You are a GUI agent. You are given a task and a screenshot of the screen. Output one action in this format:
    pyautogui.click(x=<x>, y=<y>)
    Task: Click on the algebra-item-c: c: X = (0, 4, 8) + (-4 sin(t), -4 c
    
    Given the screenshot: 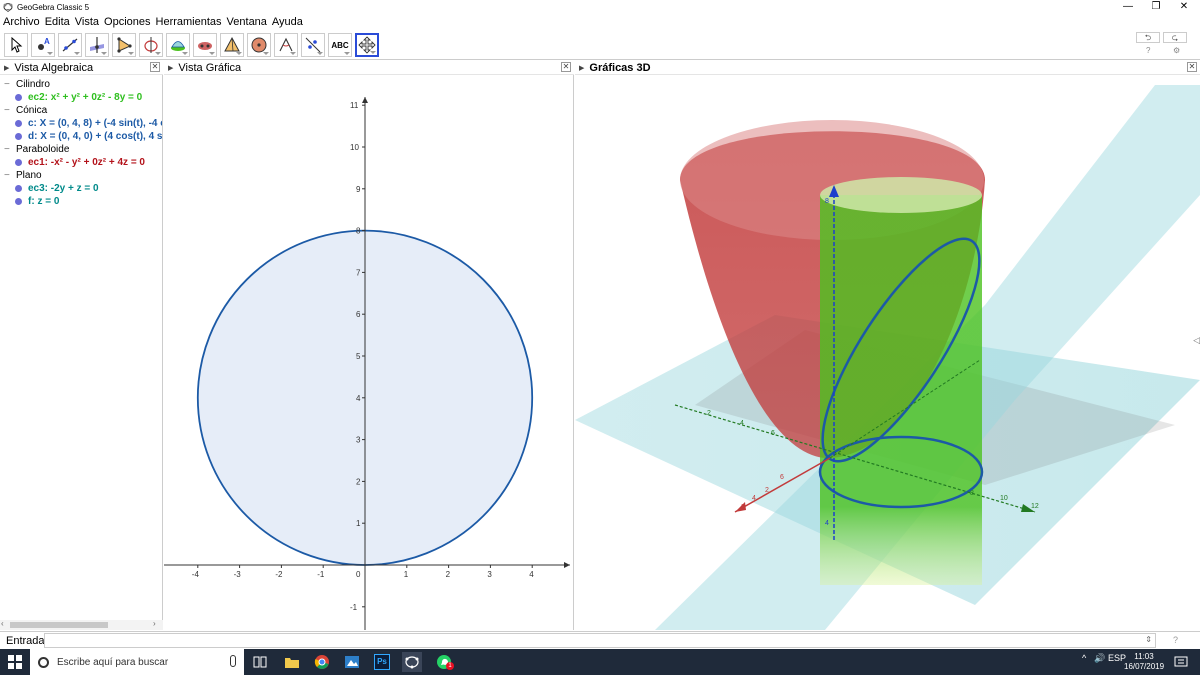 What is the action you would take?
    pyautogui.click(x=81, y=123)
    